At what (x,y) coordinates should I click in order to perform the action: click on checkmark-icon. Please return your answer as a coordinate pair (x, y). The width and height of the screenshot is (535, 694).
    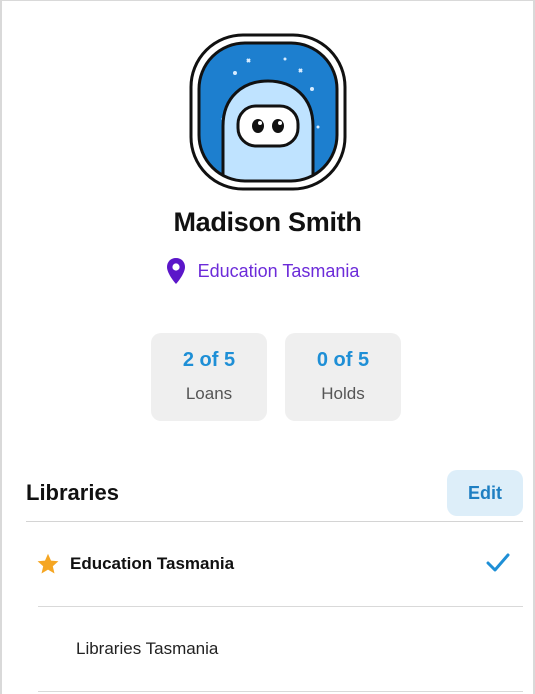
    Looking at the image, I should click on (498, 563).